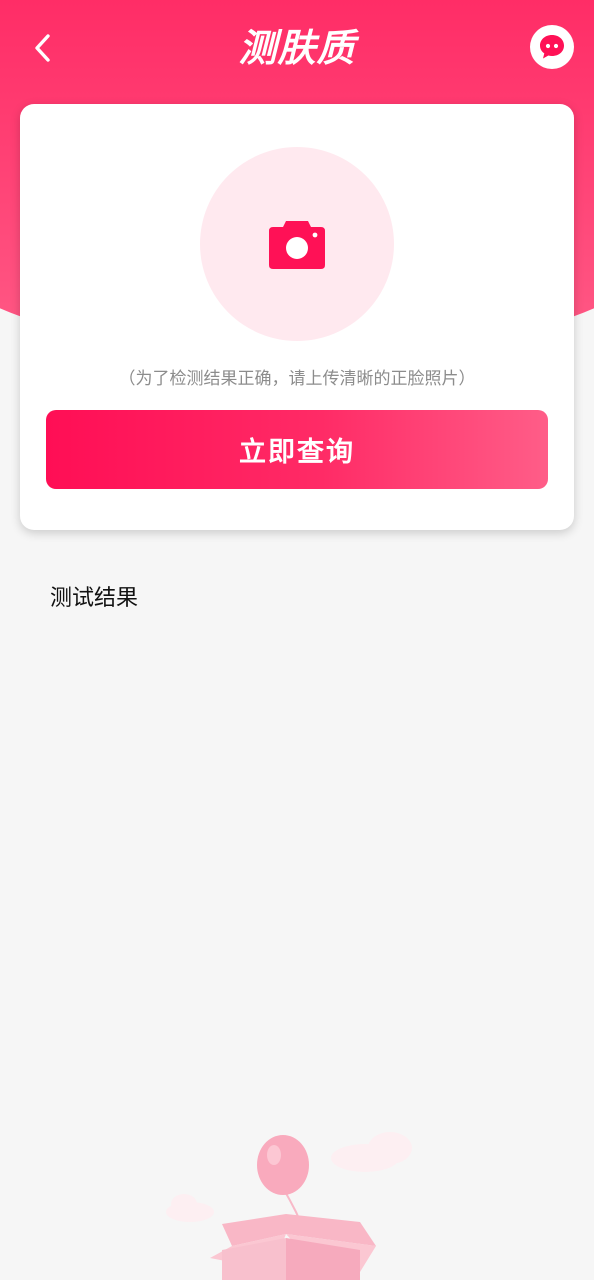 This screenshot has height=1280, width=594. I want to click on photo-upload-area, so click(297, 244).